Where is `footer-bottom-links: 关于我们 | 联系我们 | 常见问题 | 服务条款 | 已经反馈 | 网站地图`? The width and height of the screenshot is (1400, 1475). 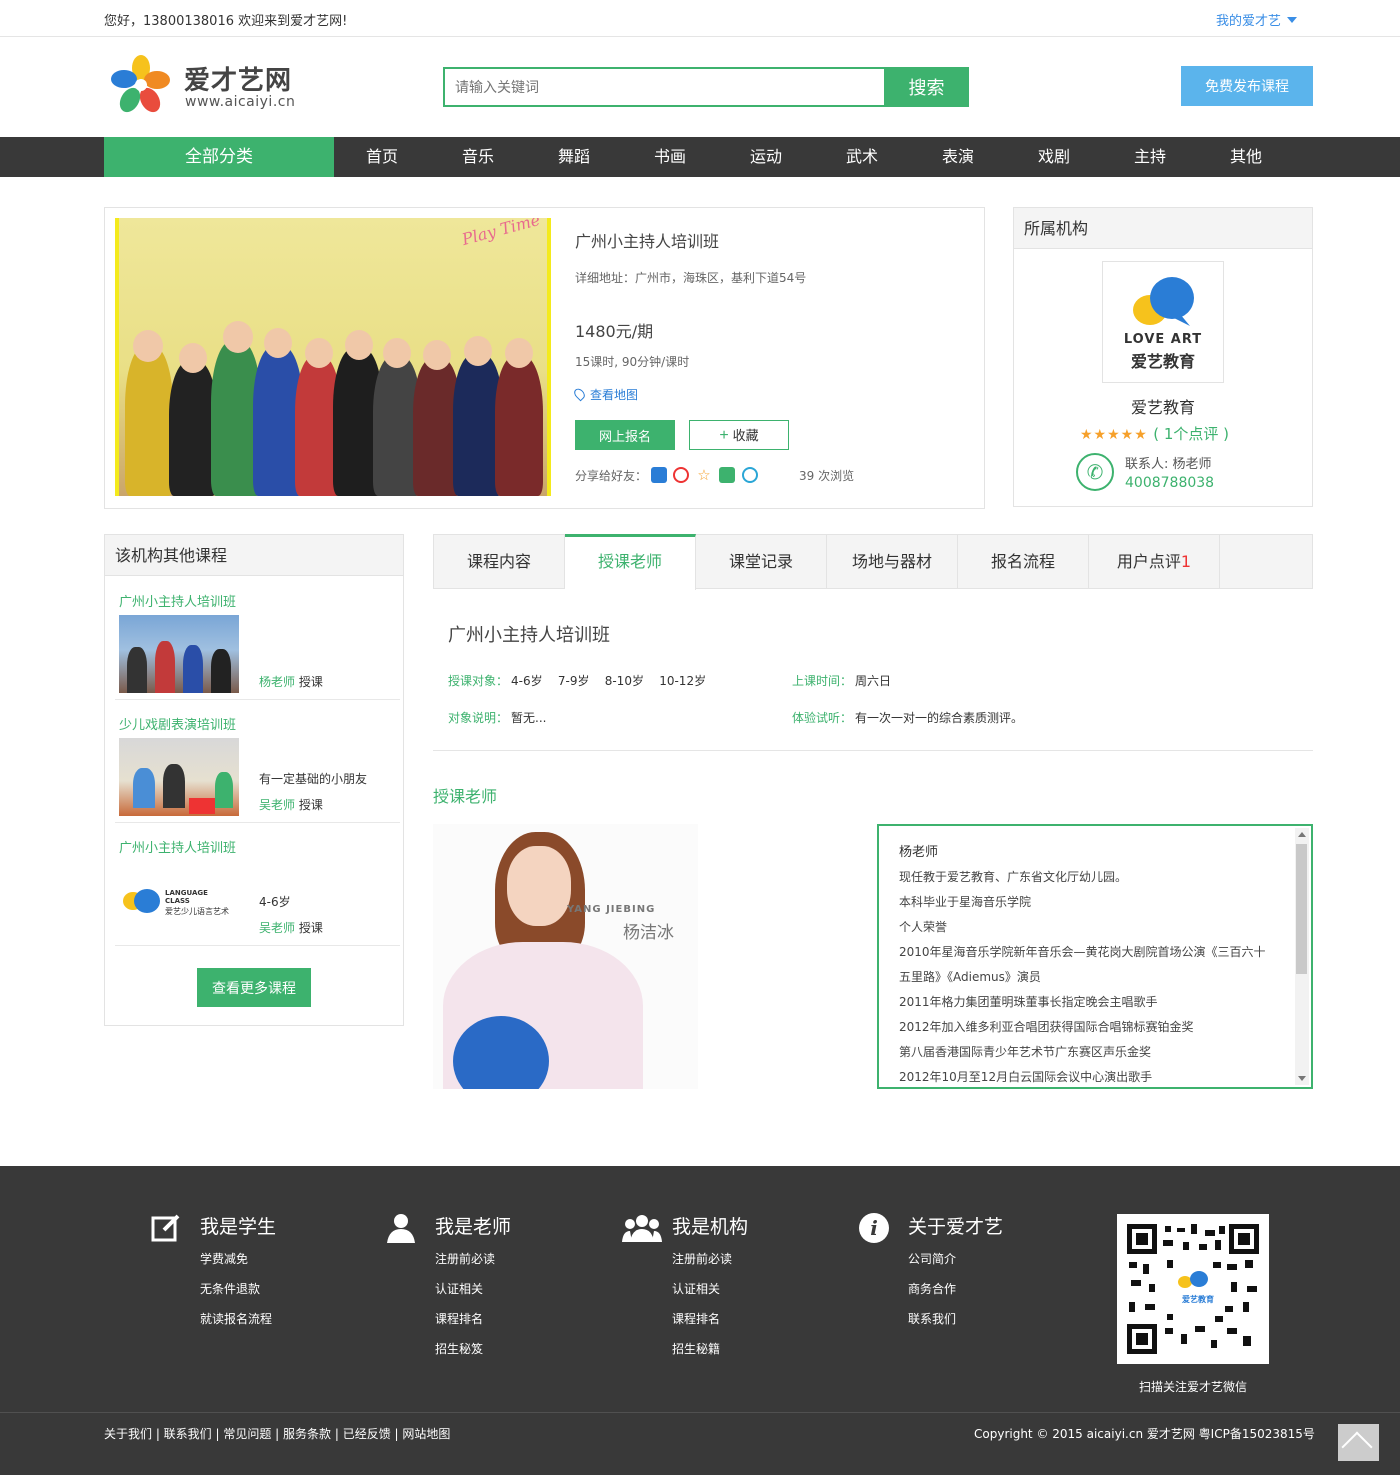
footer-bottom-links: 关于我们 | 联系我们 | 常见问题 | 服务条款 | 已经反馈 | 网站地图 is located at coordinates (277, 1433).